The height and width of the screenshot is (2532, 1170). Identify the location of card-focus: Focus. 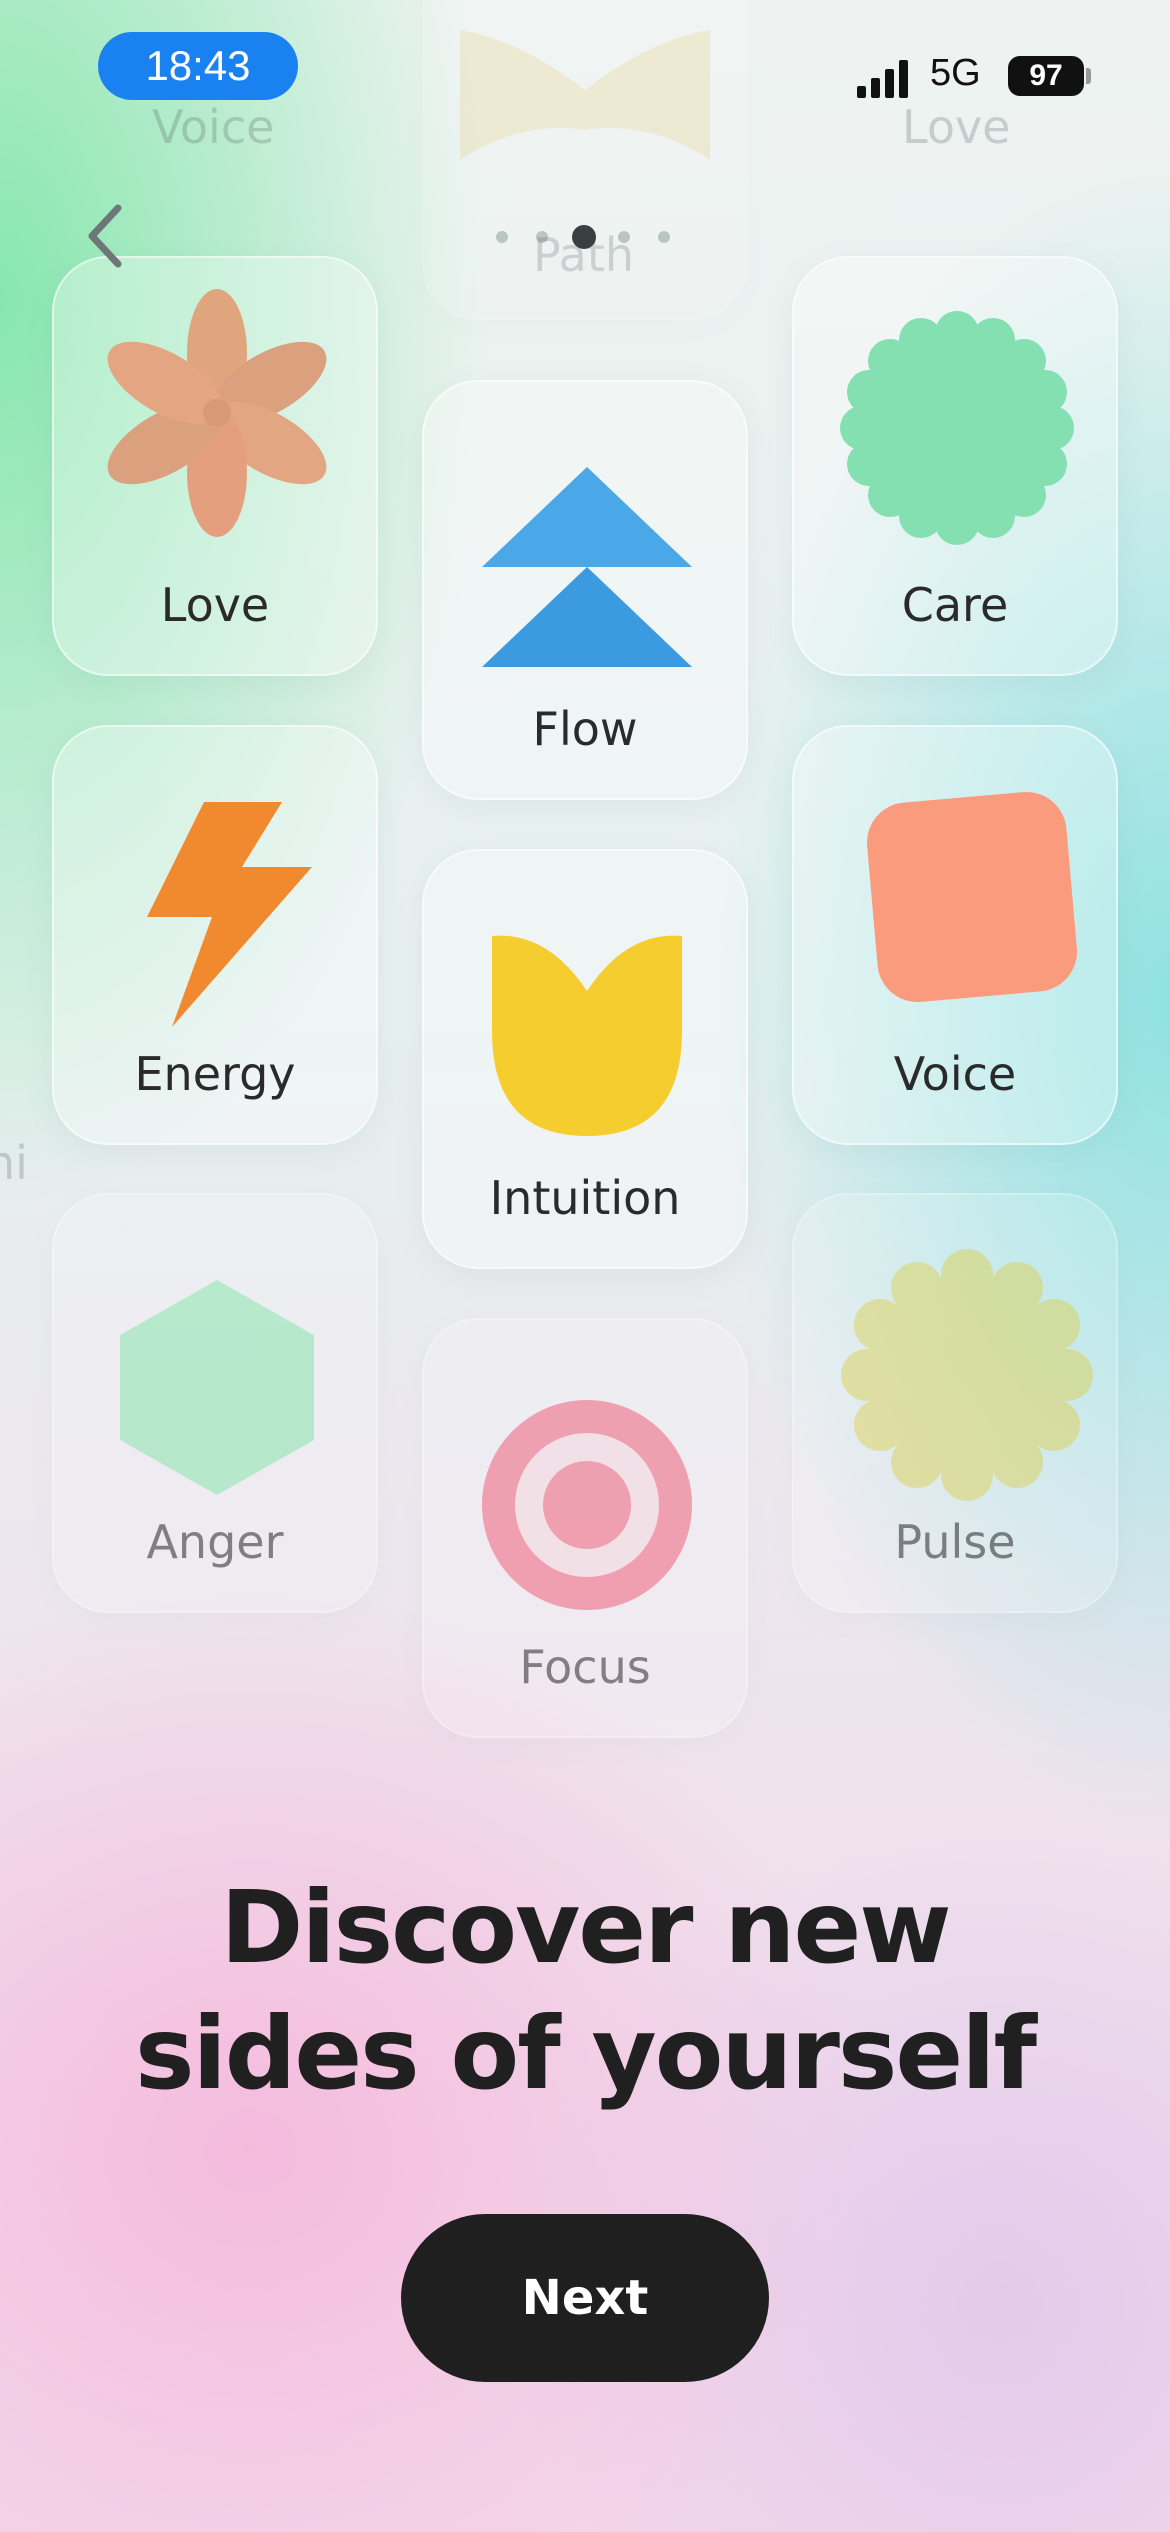
(585, 1528).